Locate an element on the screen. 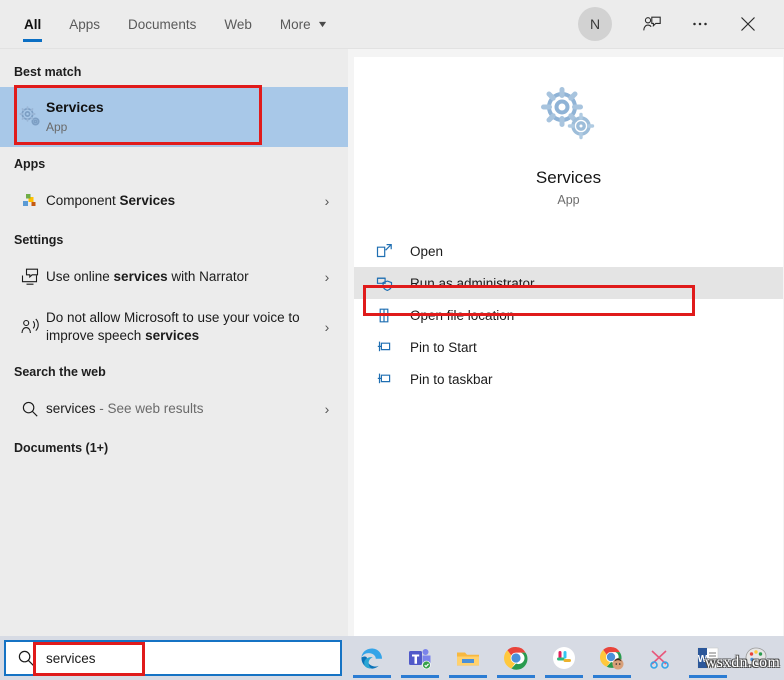 This screenshot has height=680, width=784. pin-to-start-action: Pin to Start is located at coordinates (568, 347).